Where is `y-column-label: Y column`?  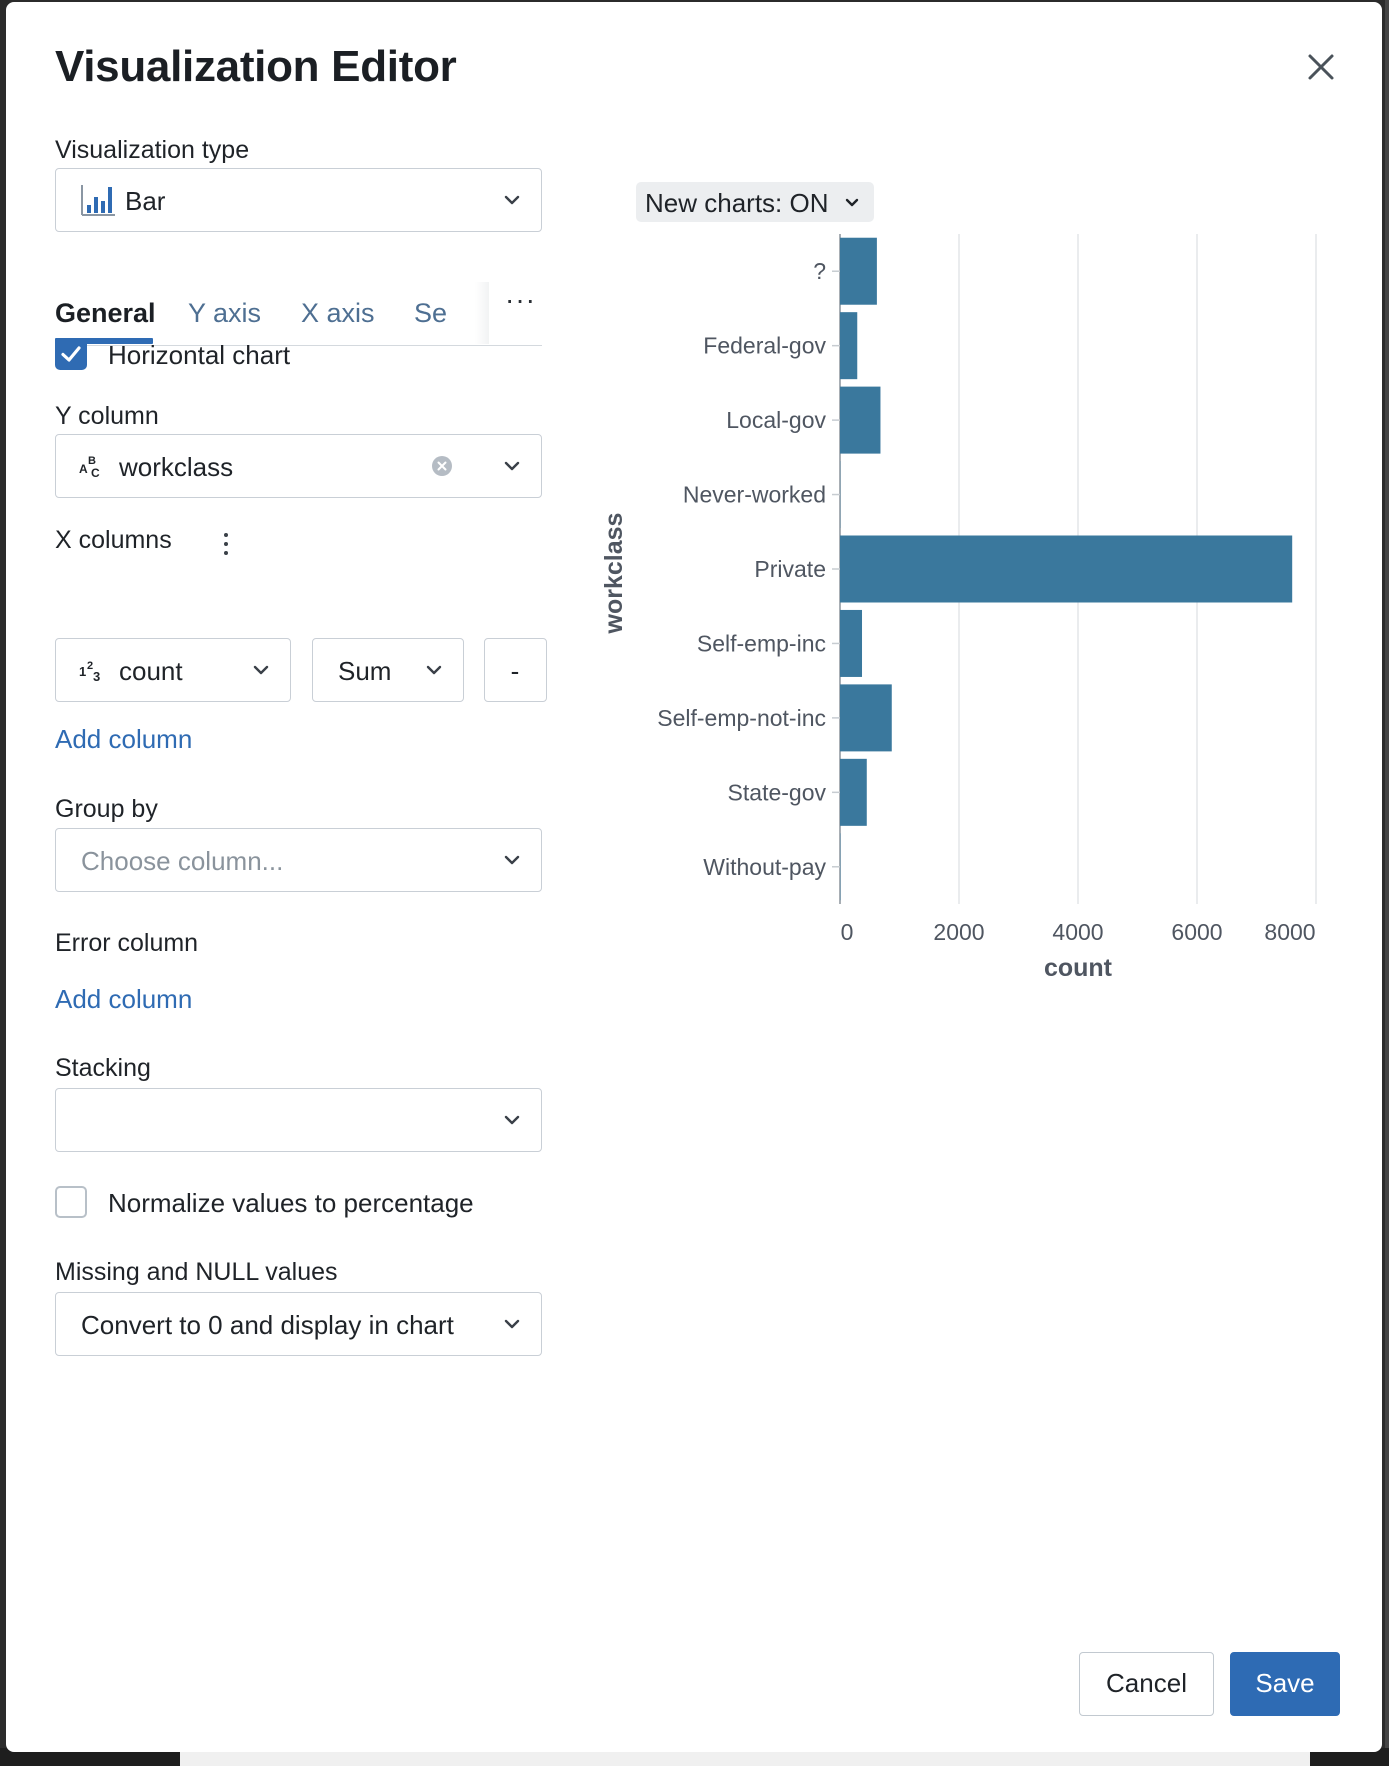
y-column-label: Y column is located at coordinates (107, 416).